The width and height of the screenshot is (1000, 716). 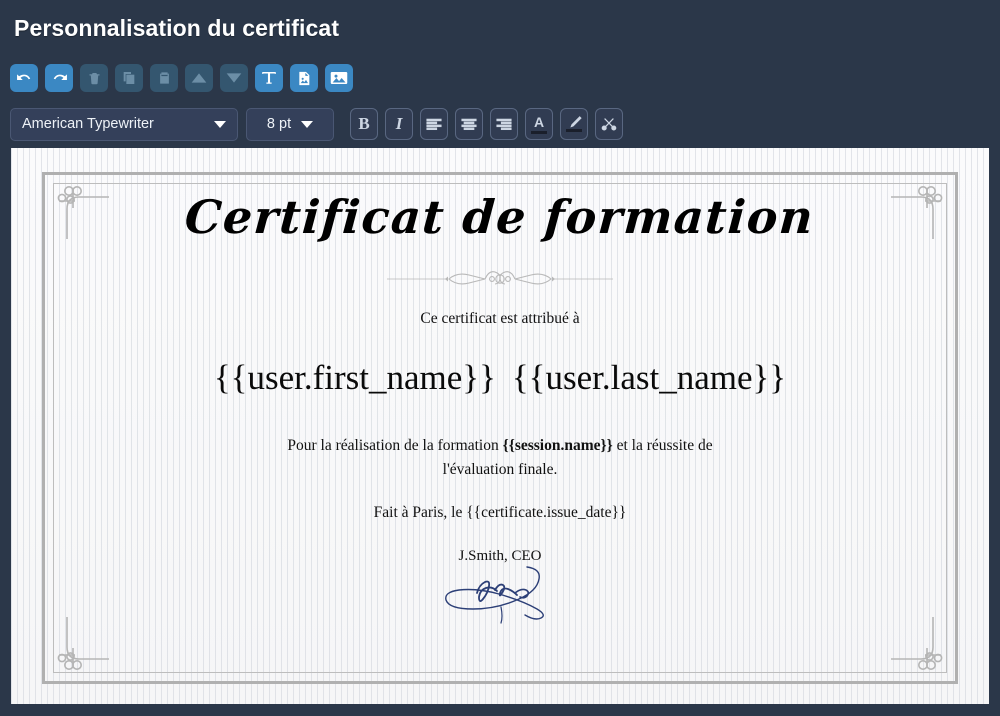 What do you see at coordinates (500, 217) in the screenshot?
I see `certificate-title: Certificat de formation` at bounding box center [500, 217].